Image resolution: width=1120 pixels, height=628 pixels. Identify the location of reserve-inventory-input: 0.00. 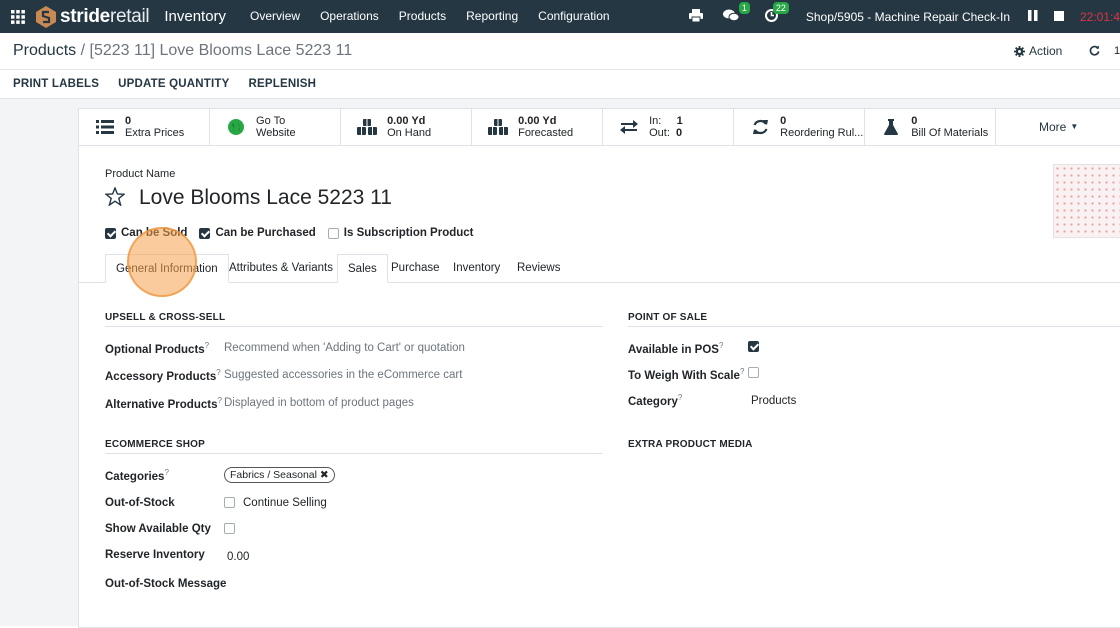
(238, 557).